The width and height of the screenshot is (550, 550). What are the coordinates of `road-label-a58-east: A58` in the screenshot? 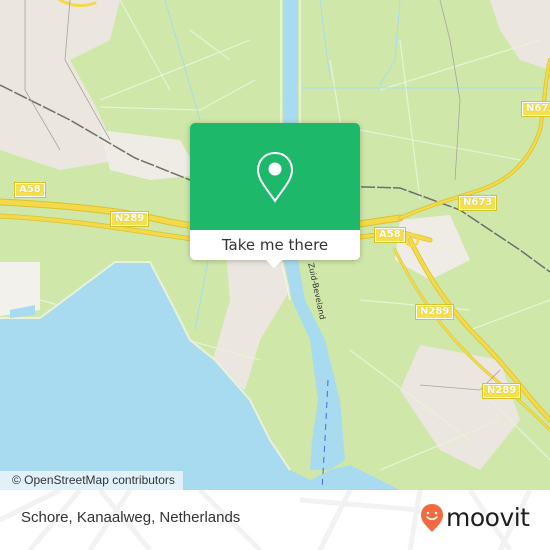 It's located at (390, 235).